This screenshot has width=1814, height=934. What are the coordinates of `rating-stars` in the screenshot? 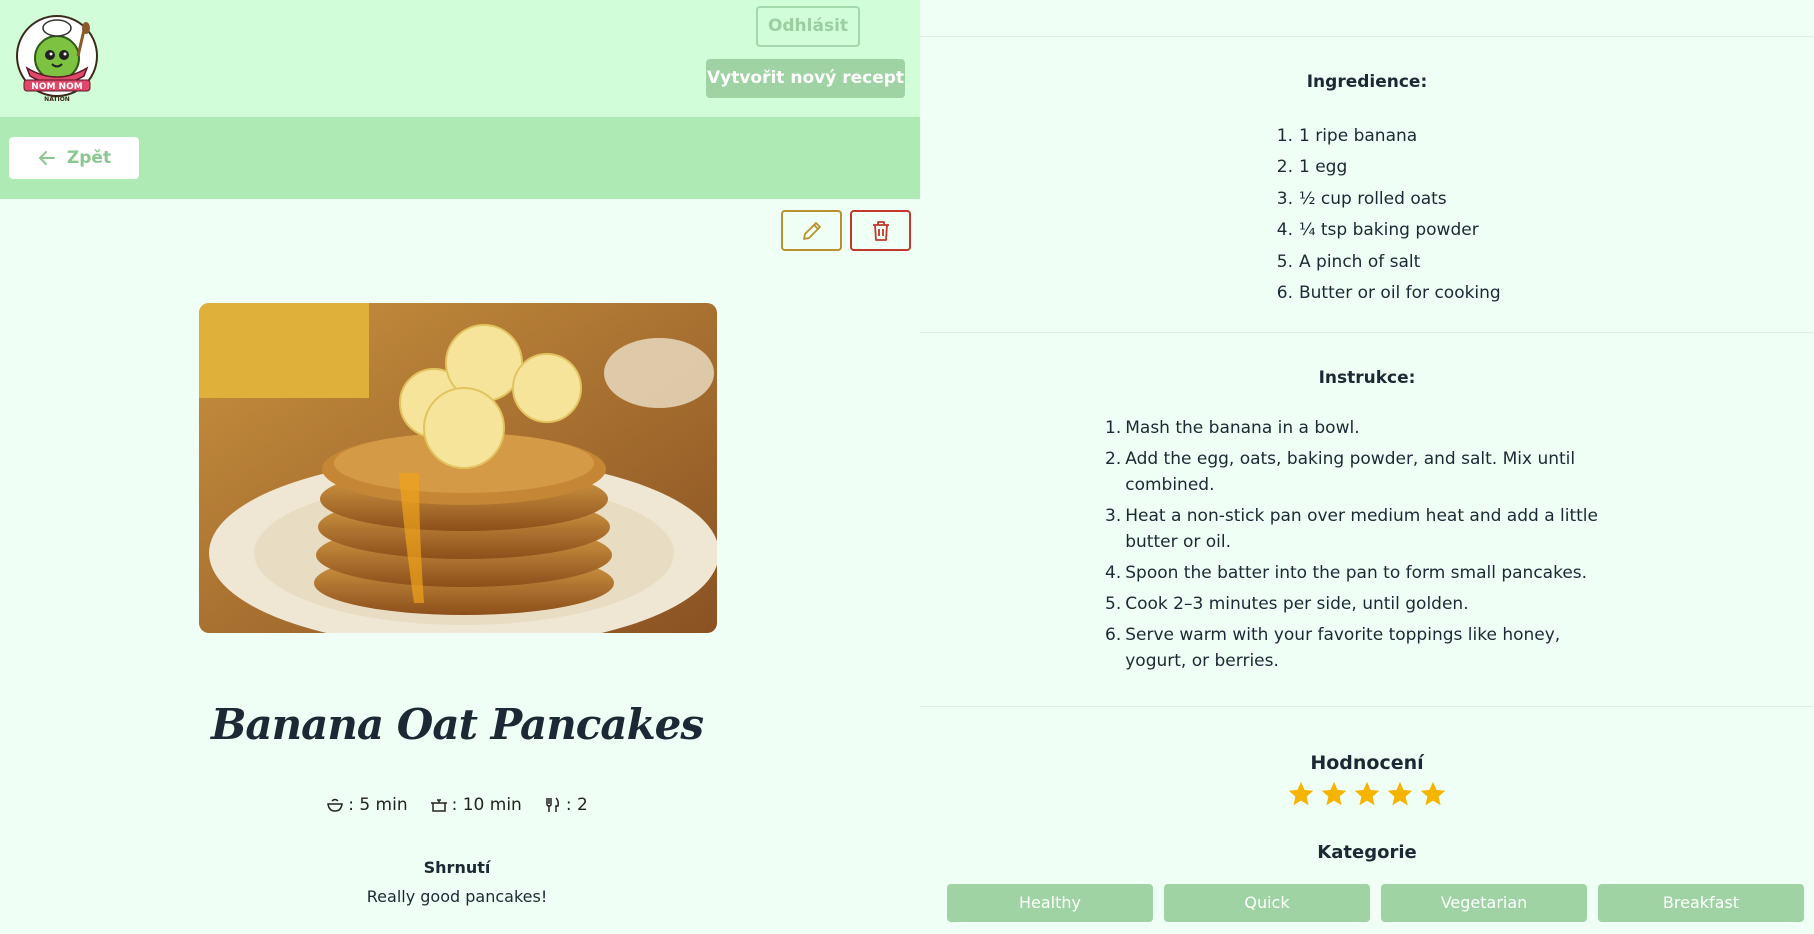 It's located at (1367, 794).